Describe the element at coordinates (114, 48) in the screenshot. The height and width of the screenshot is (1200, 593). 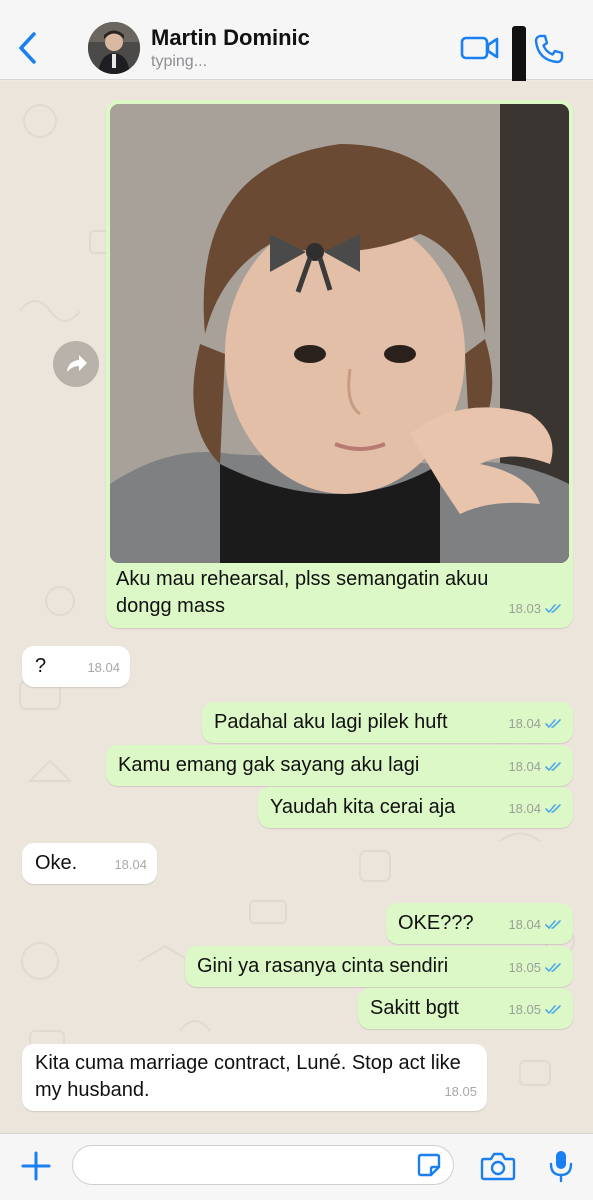
I see `avatar` at that location.